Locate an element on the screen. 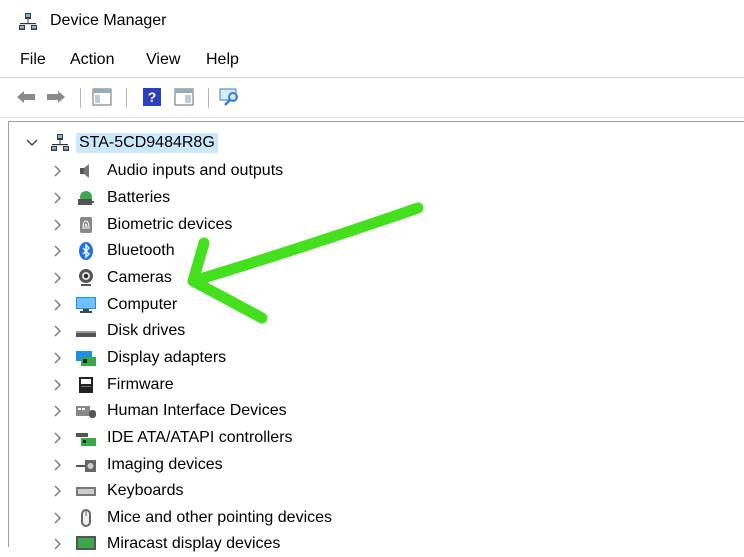 The width and height of the screenshot is (744, 557). tree-item-label: Biometric devices is located at coordinates (169, 225).